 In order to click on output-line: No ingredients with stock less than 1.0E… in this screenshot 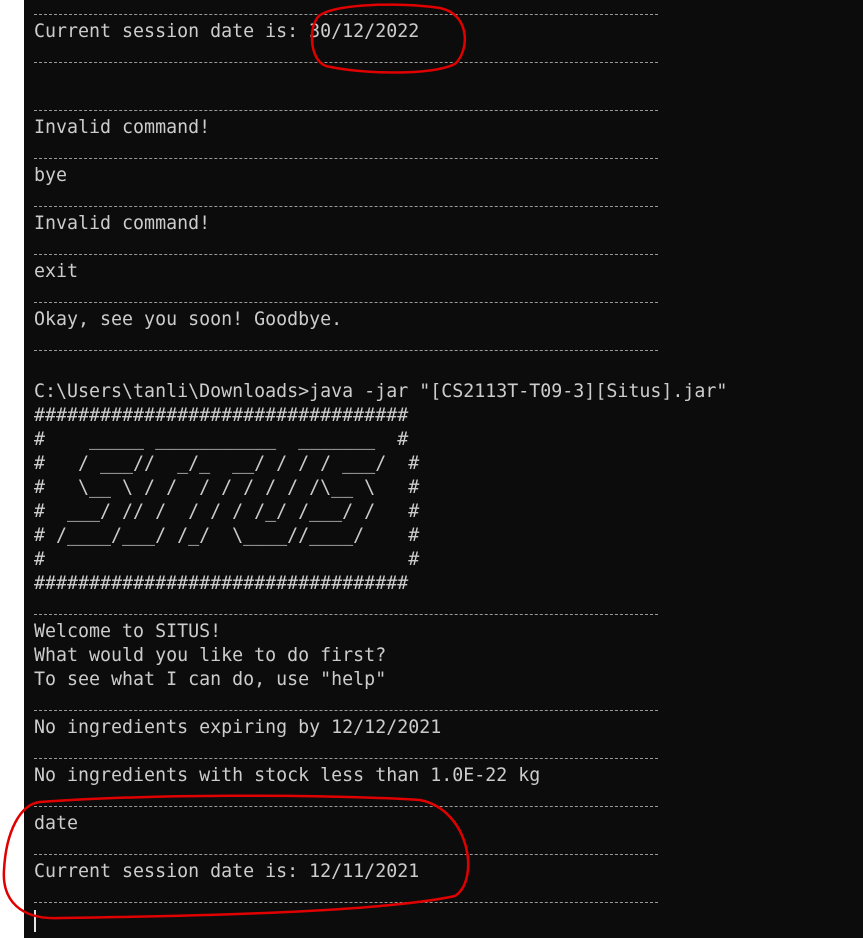, I will do `click(287, 775)`.